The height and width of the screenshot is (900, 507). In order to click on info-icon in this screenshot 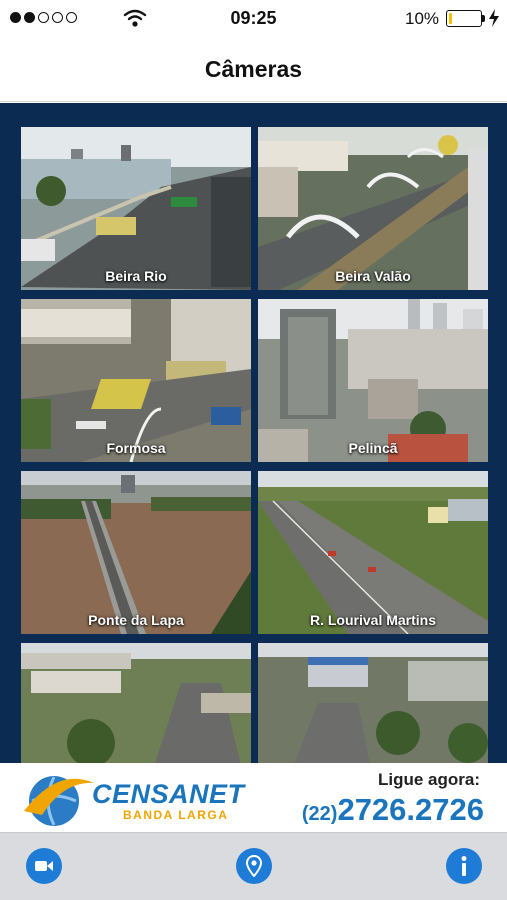, I will do `click(464, 866)`.